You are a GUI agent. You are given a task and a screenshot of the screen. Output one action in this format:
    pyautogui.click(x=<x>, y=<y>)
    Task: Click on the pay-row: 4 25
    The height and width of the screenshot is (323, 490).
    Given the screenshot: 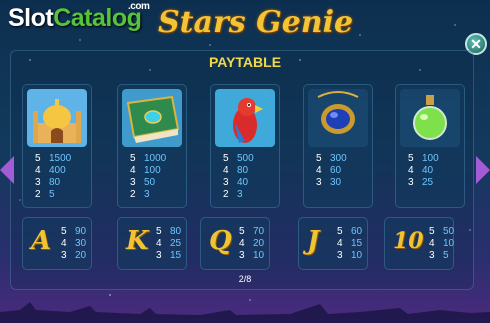 What is the action you would take?
    pyautogui.click(x=168, y=244)
    